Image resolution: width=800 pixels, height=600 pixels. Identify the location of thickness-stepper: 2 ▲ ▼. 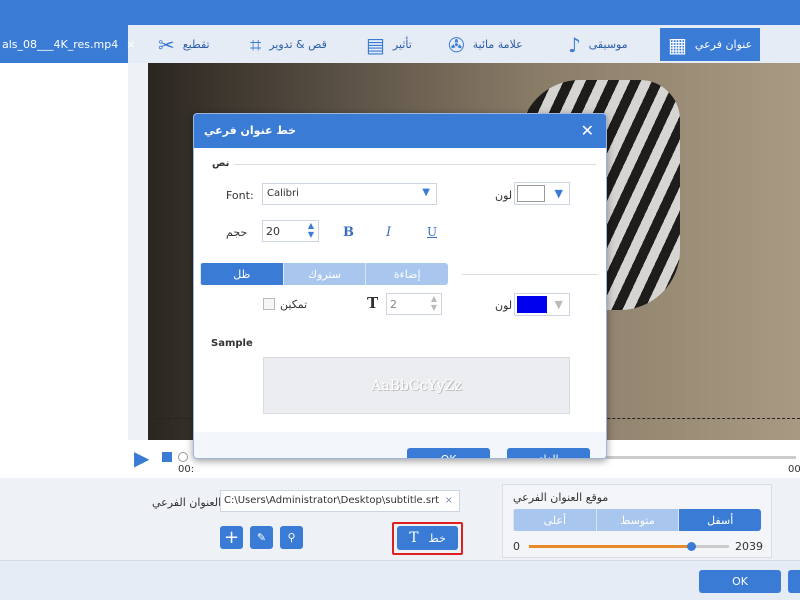
(414, 304).